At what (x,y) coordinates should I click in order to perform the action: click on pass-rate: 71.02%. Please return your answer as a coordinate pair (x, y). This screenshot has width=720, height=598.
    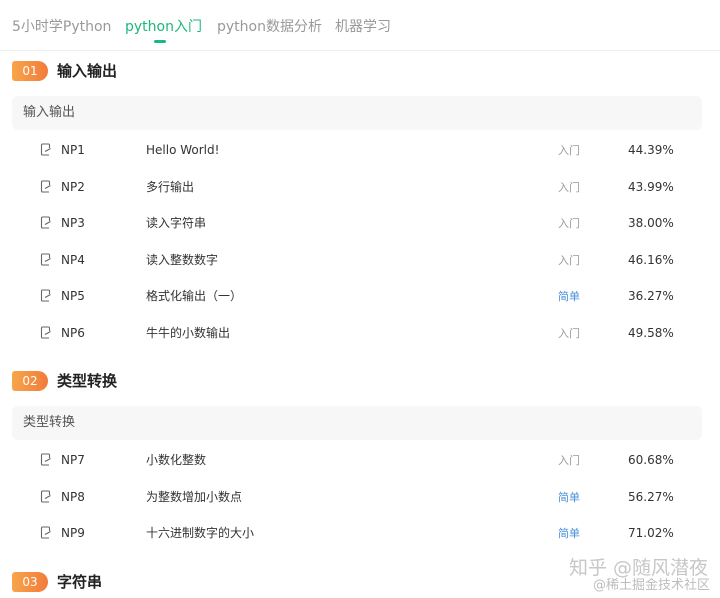
    Looking at the image, I should click on (651, 533).